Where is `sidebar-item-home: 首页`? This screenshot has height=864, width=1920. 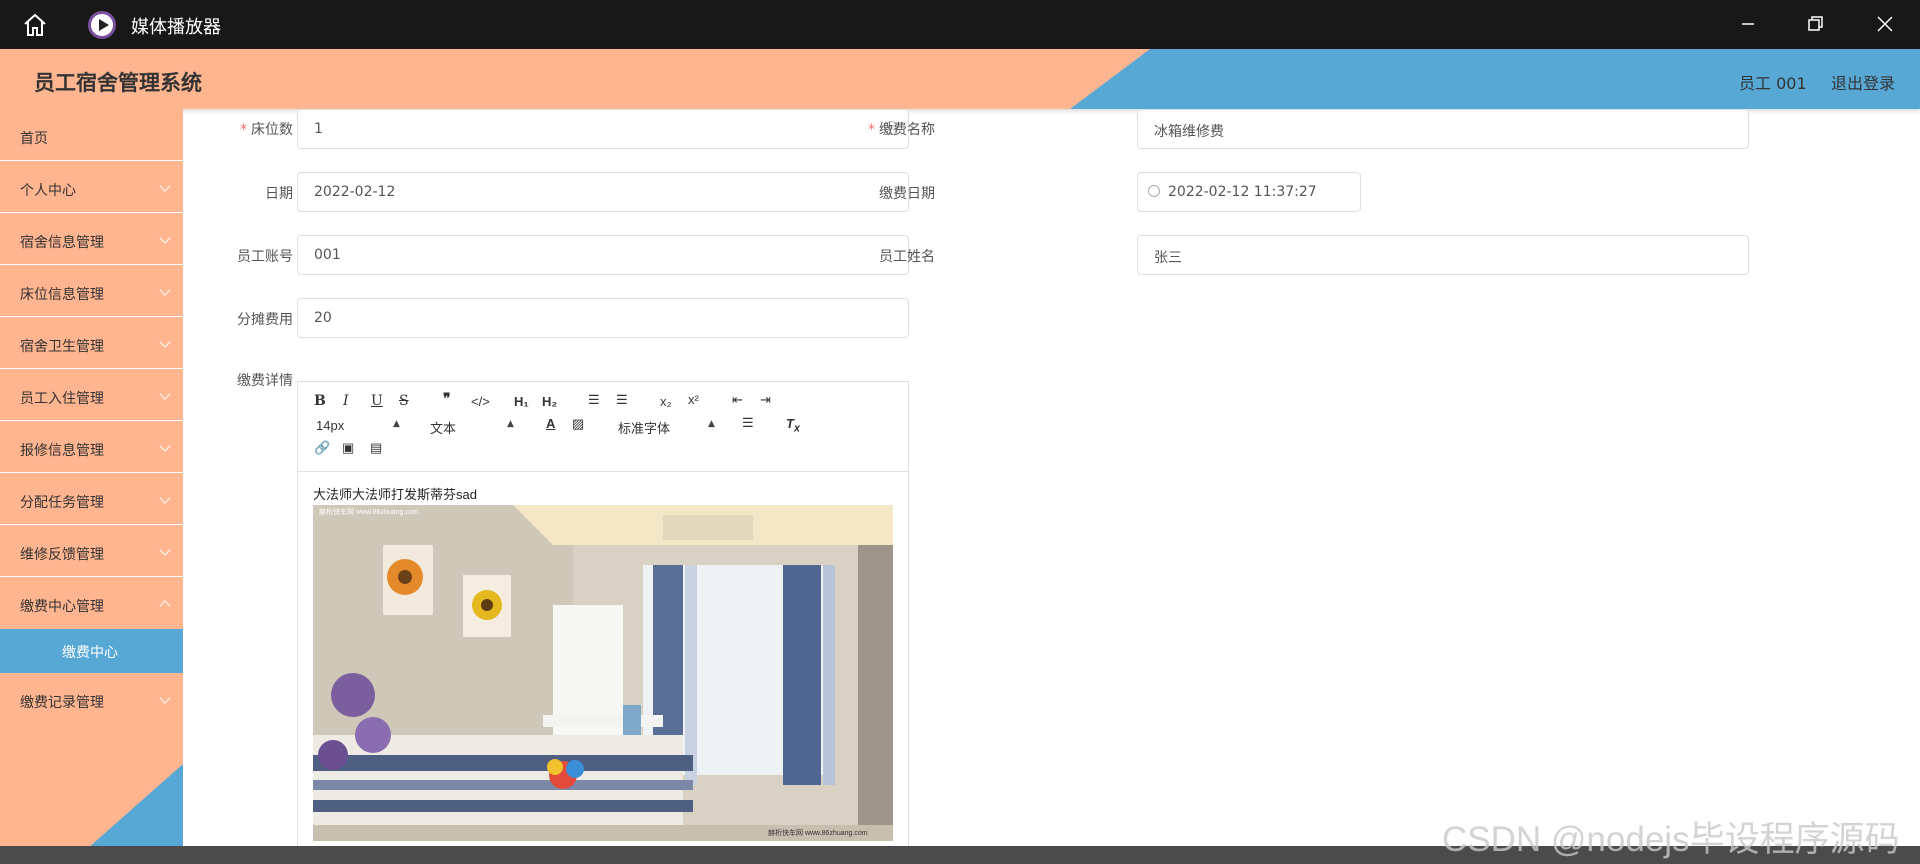 sidebar-item-home: 首页 is located at coordinates (91, 135).